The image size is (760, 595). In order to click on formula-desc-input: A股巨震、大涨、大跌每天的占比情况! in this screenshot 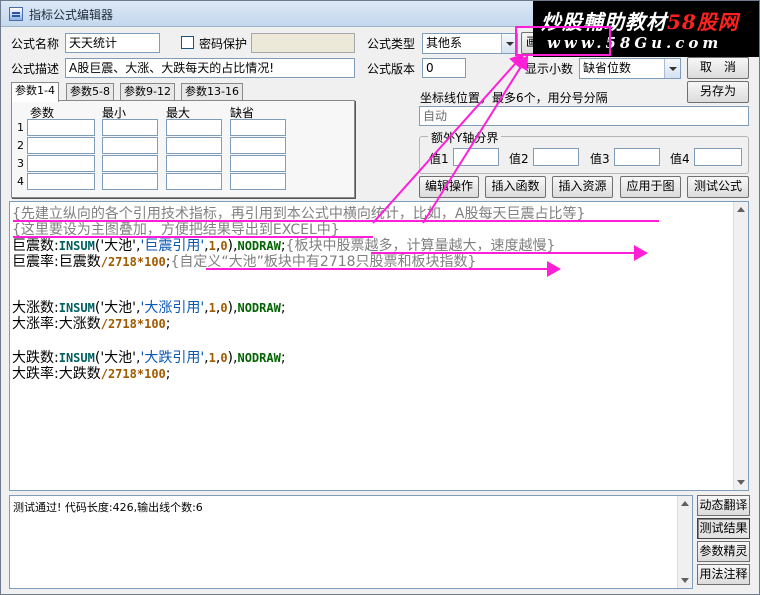, I will do `click(210, 68)`.